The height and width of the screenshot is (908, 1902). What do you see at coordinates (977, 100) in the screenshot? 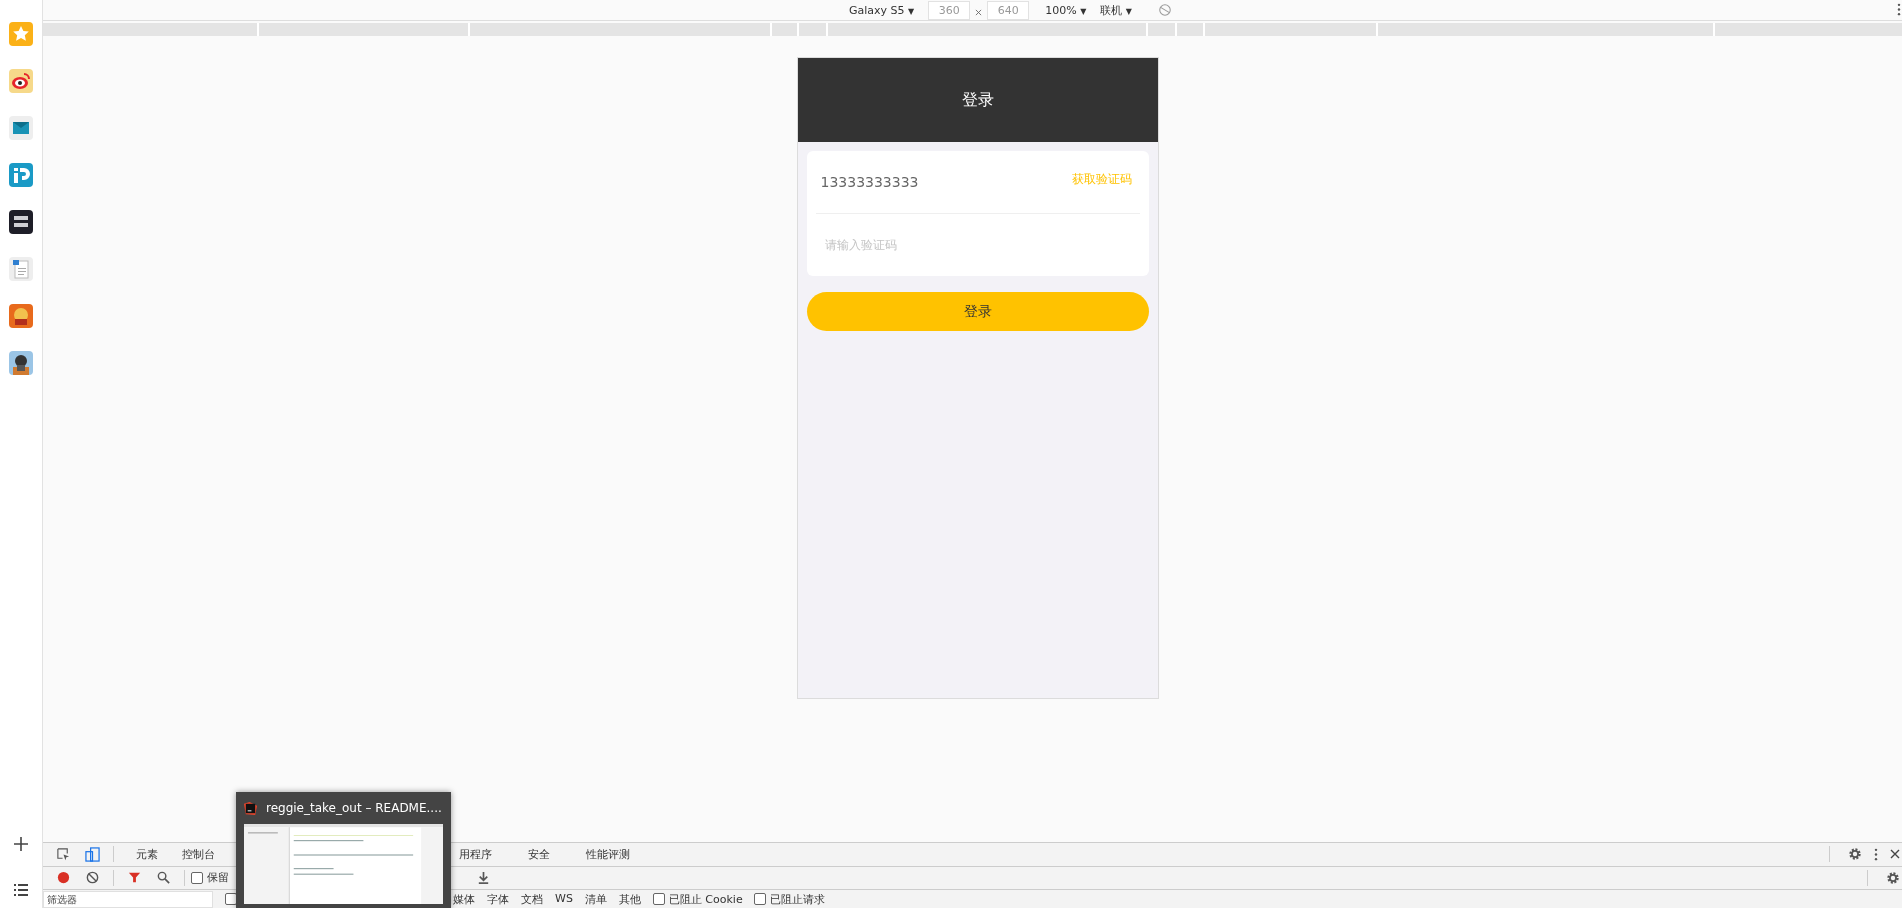
I see `page-title: 登录` at bounding box center [977, 100].